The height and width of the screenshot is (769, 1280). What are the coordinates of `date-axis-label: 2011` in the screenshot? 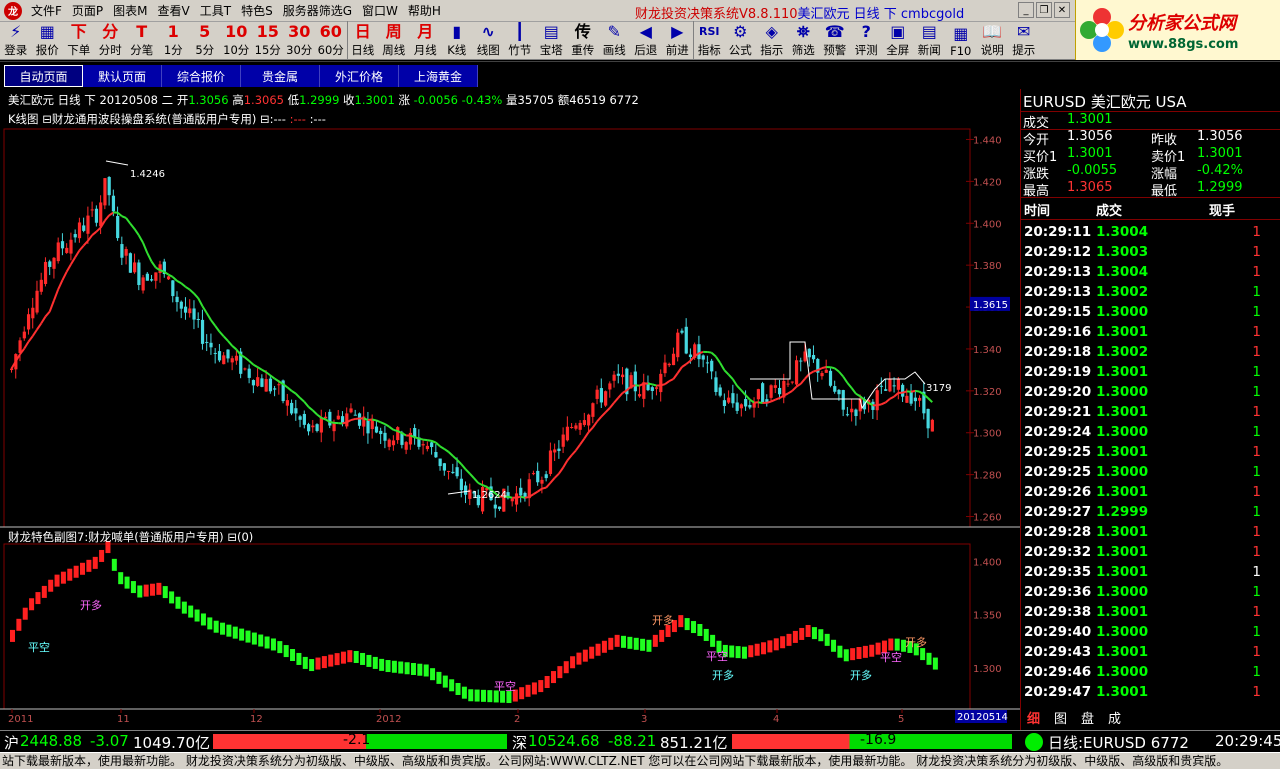 It's located at (20, 719).